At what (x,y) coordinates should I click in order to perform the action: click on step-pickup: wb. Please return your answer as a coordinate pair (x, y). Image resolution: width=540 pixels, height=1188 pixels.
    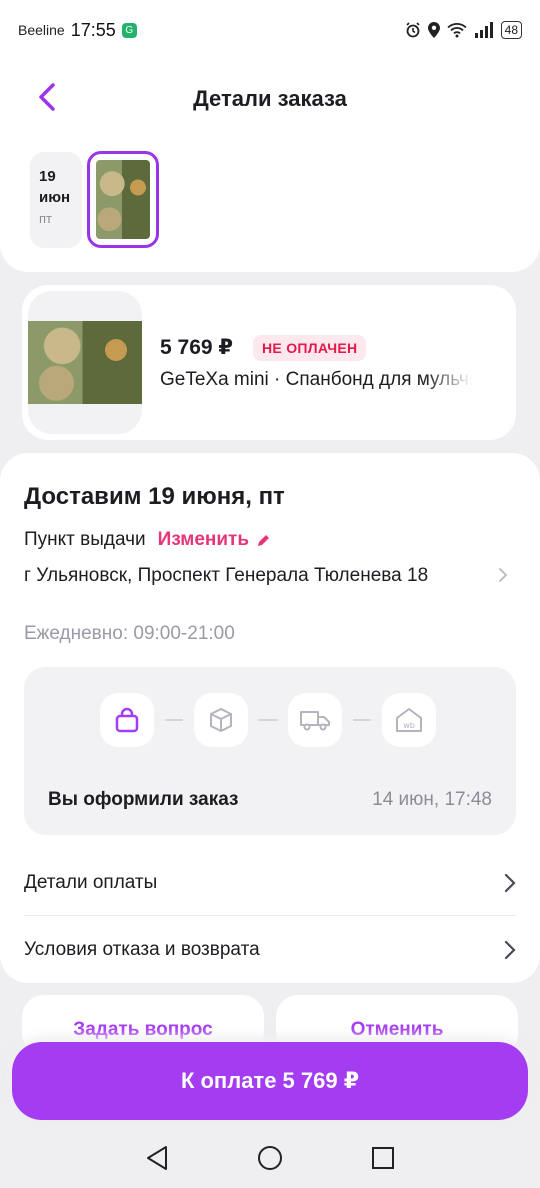
    Looking at the image, I should click on (409, 720).